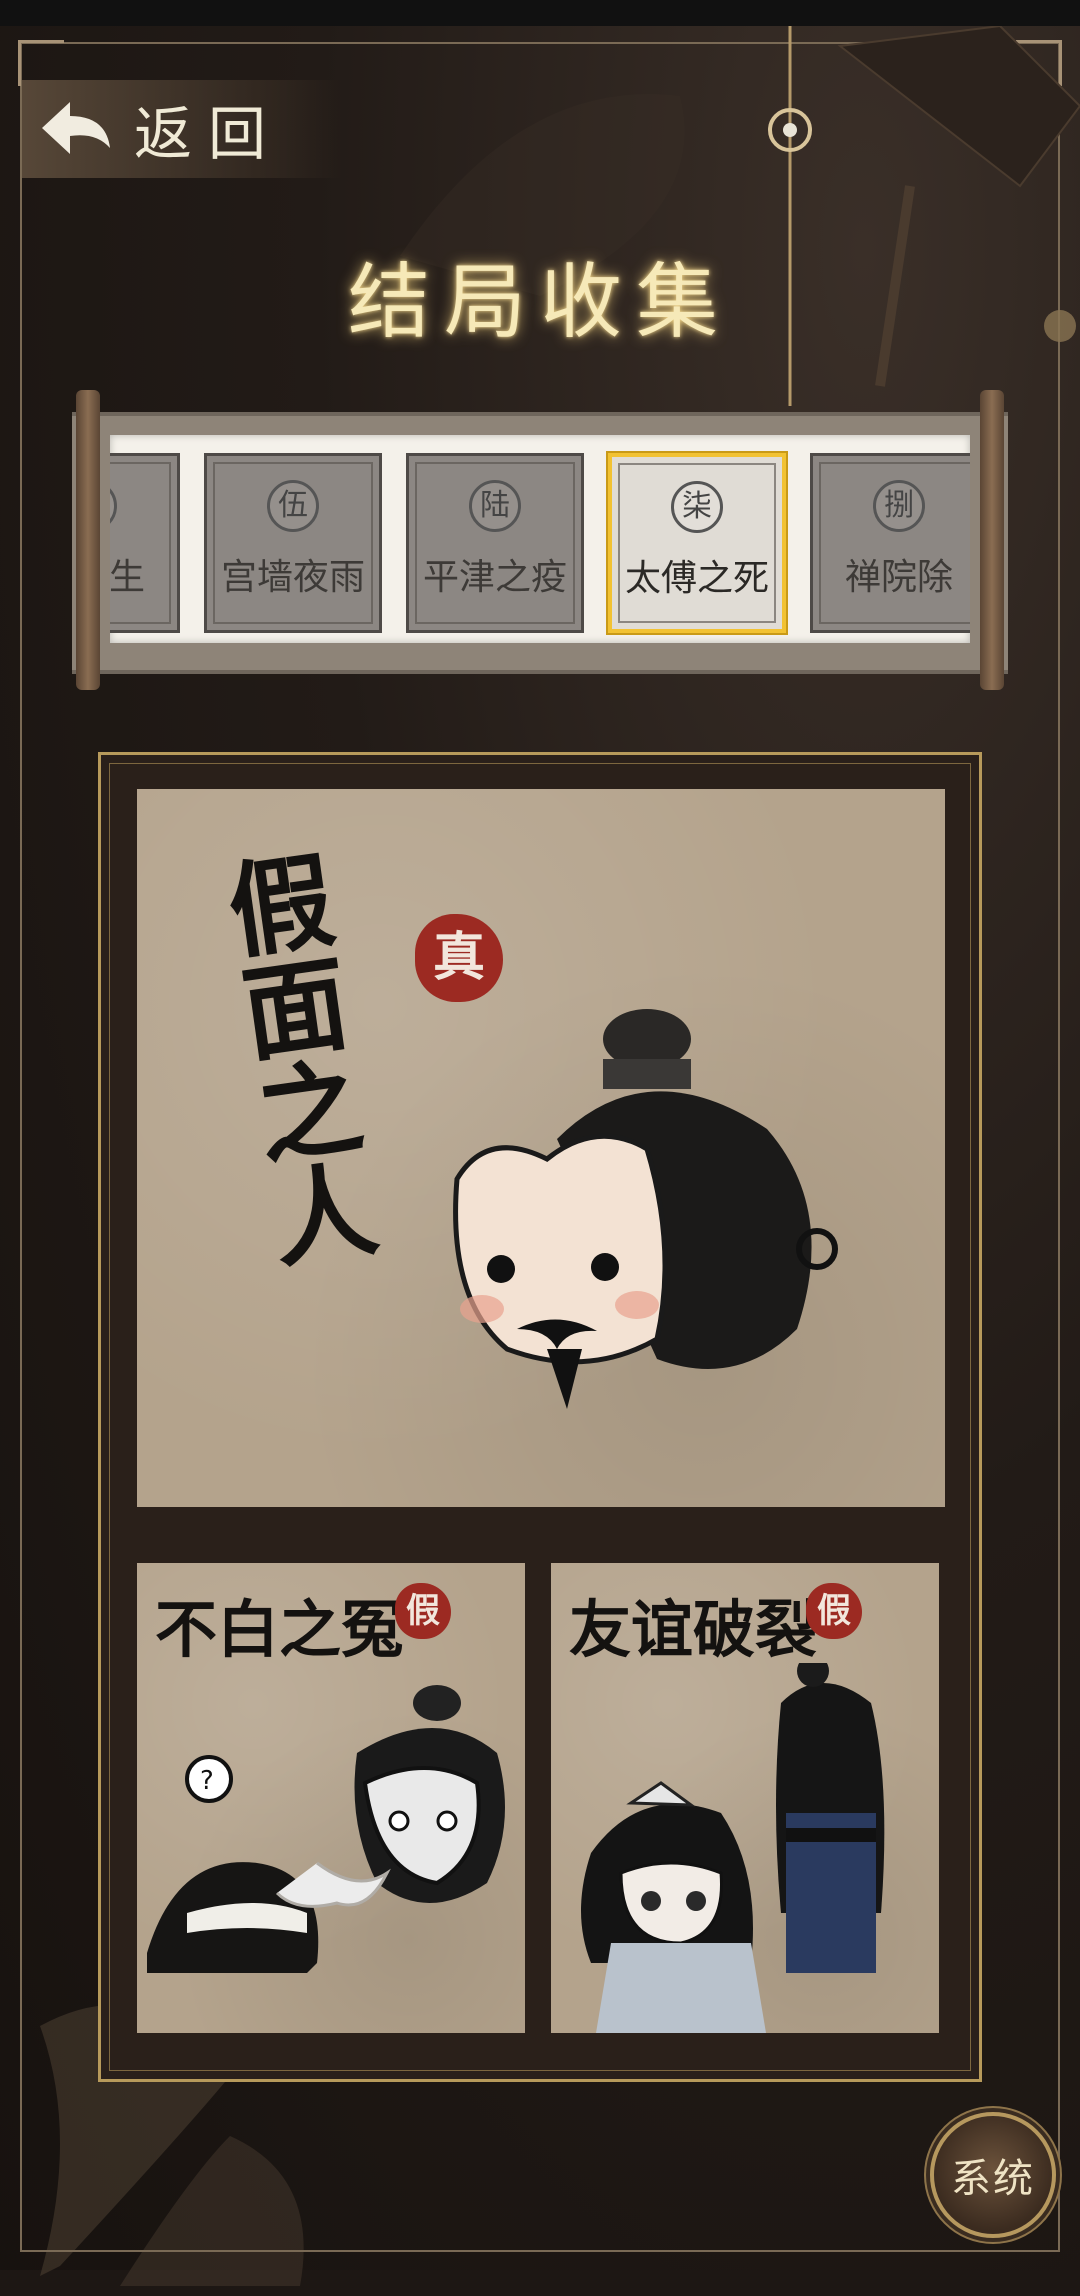 The width and height of the screenshot is (1080, 2296). Describe the element at coordinates (733, 1848) in the screenshot. I see `friends-split-illustration` at that location.